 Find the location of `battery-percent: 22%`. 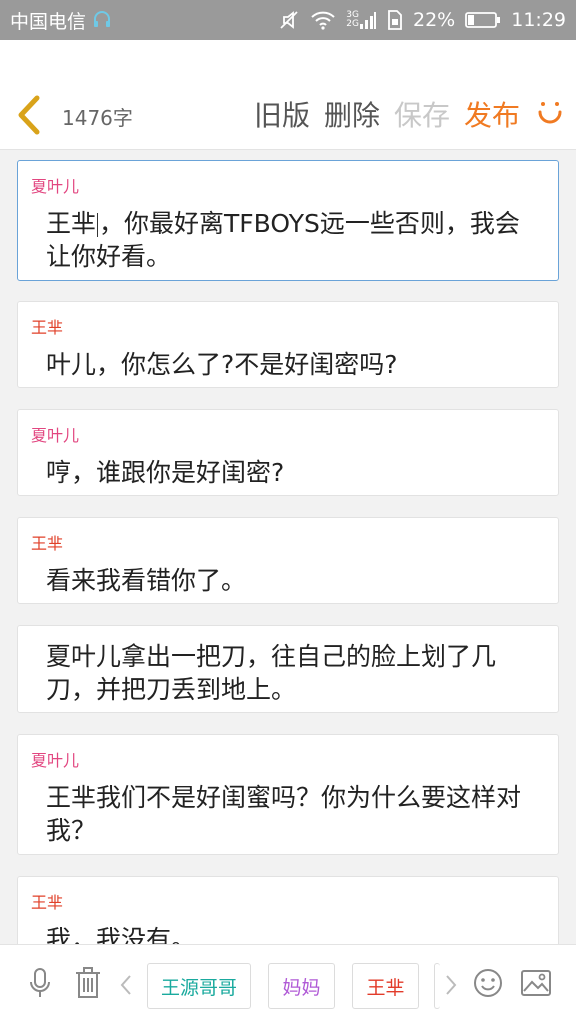

battery-percent: 22% is located at coordinates (434, 20).